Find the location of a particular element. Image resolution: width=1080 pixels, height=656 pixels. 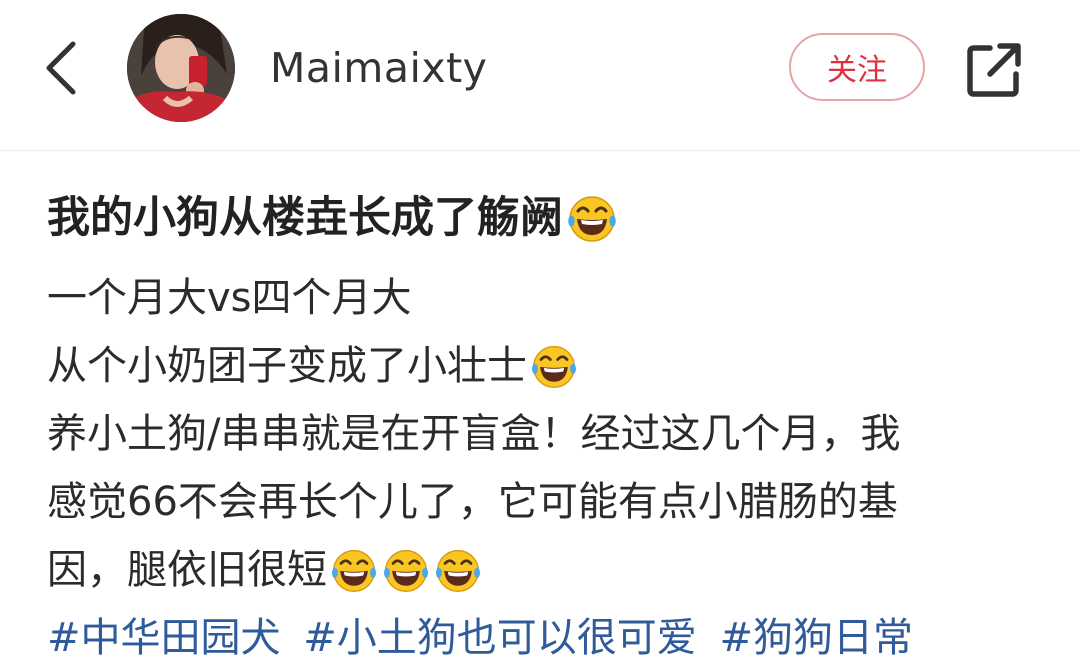

post-line-text: 从个小奶团子变成了小壮士 is located at coordinates (287, 366).